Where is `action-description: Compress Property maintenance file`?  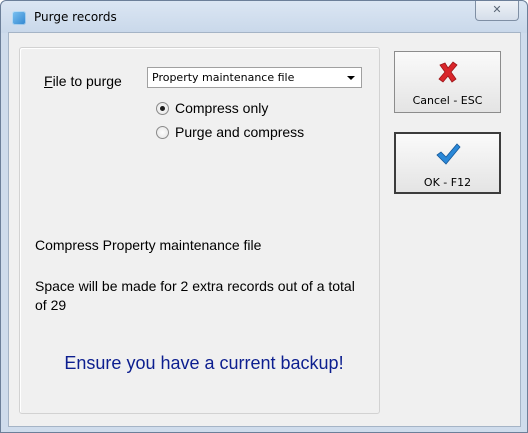
action-description: Compress Property maintenance file is located at coordinates (148, 245).